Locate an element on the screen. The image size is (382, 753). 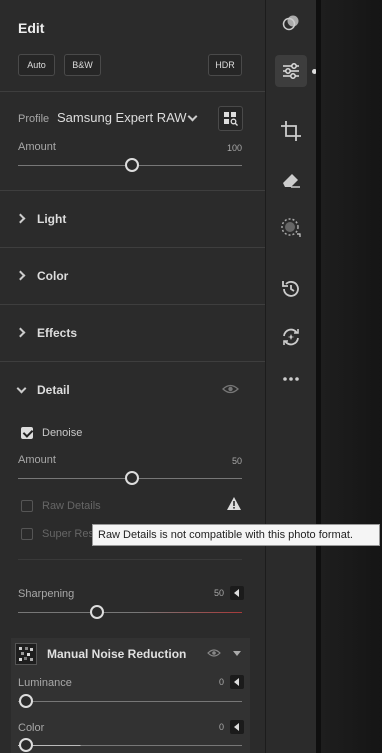
profile-grid-icon is located at coordinates (231, 119).